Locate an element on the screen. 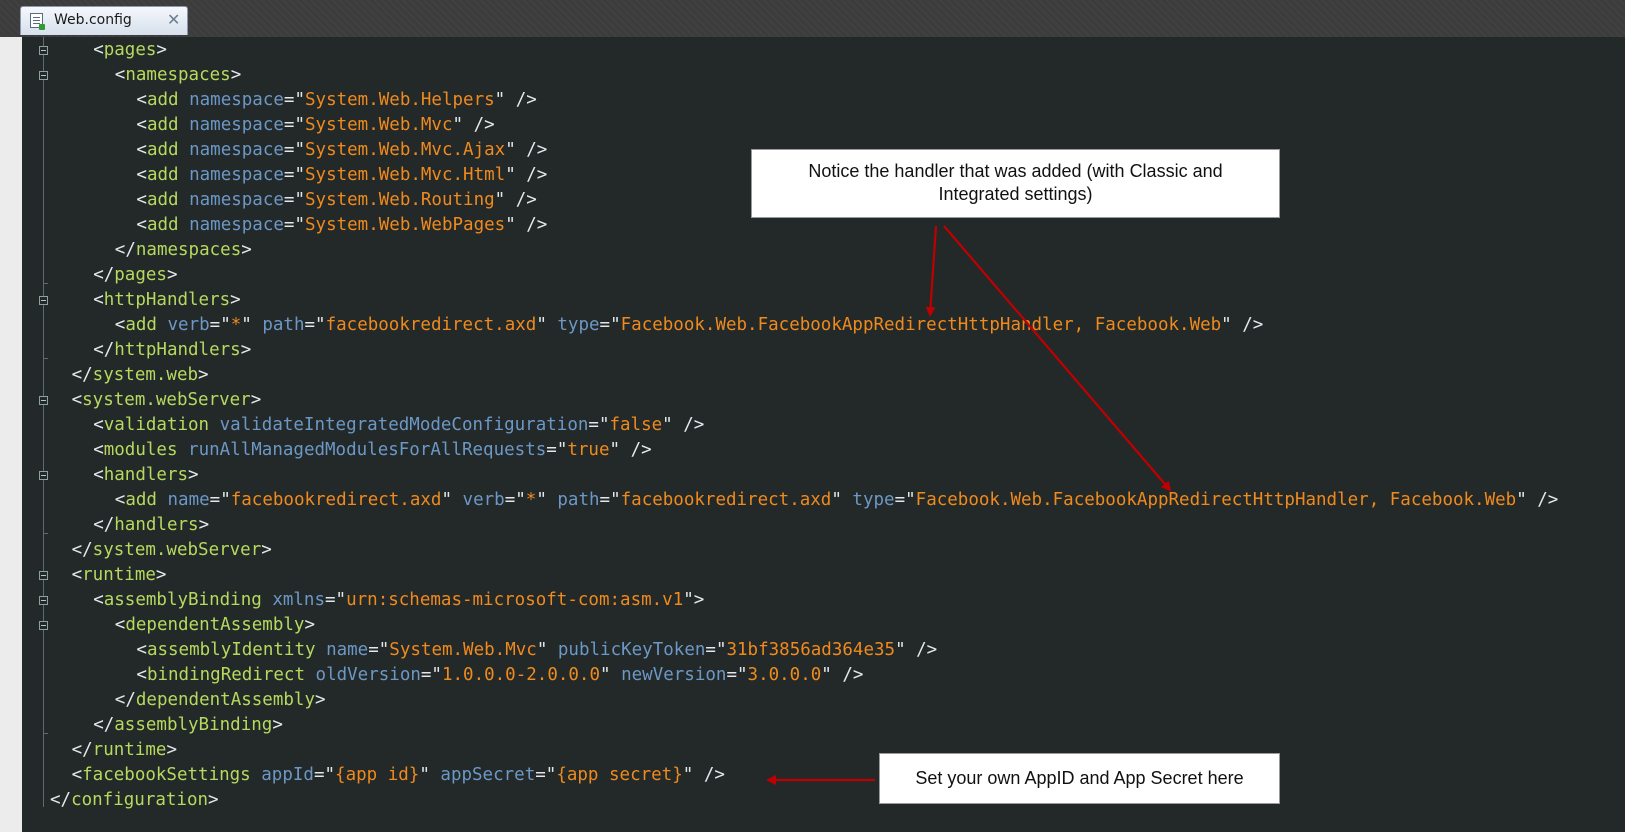 The height and width of the screenshot is (832, 1625). code-token: handlers is located at coordinates (156, 525).